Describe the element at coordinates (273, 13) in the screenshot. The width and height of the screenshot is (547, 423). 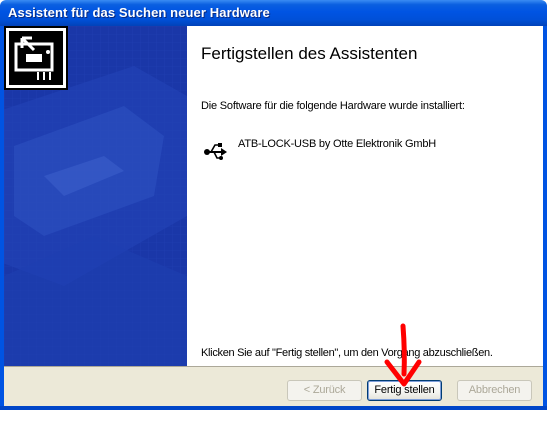
I see `title-bar: Assistent für das Suchen neuer Hardware` at that location.